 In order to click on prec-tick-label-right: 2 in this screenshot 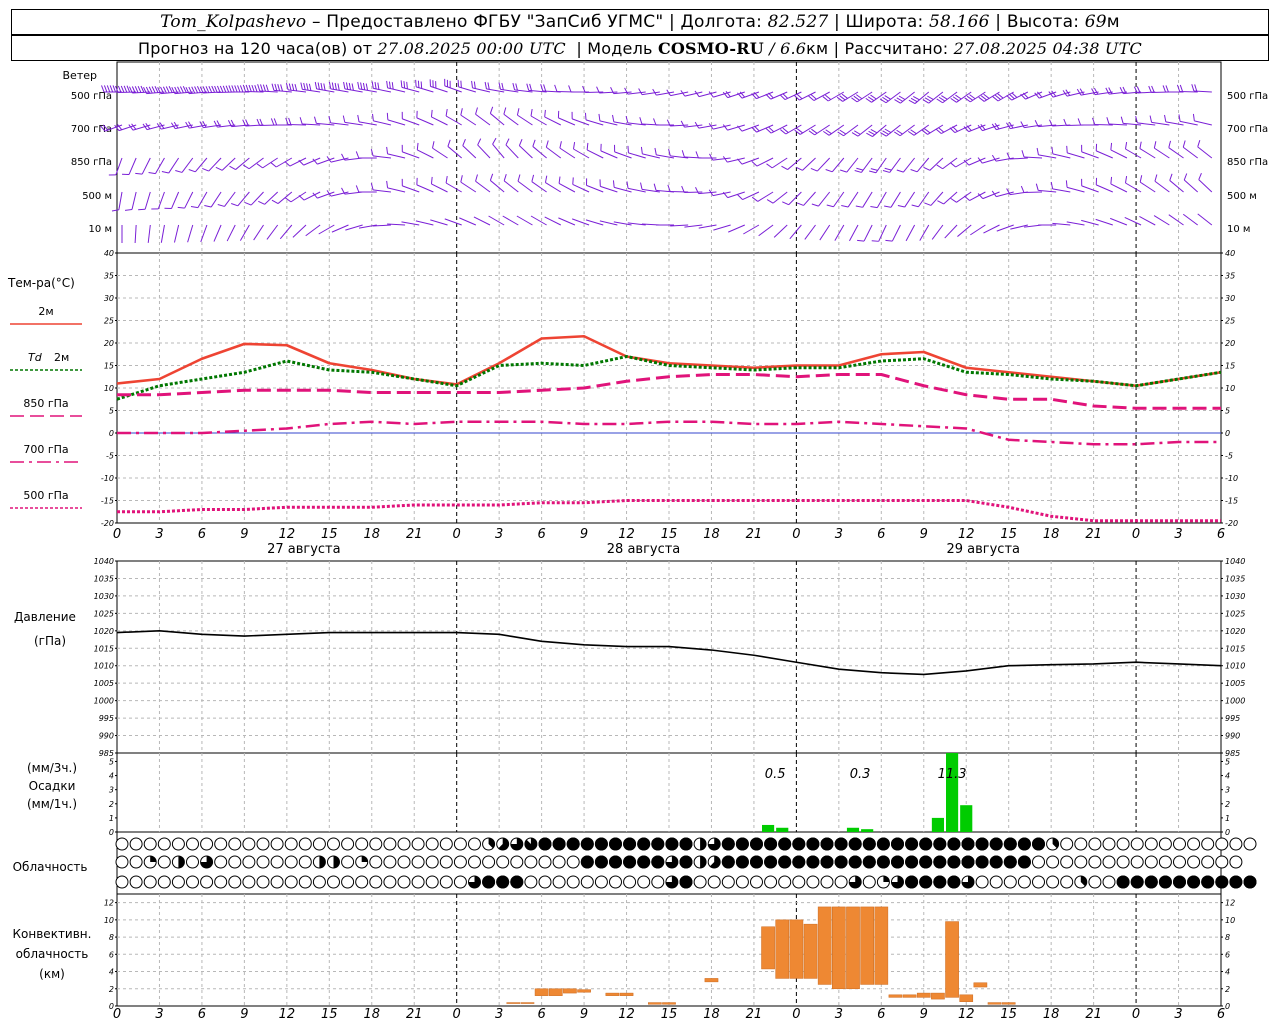, I will do `click(1227, 804)`.